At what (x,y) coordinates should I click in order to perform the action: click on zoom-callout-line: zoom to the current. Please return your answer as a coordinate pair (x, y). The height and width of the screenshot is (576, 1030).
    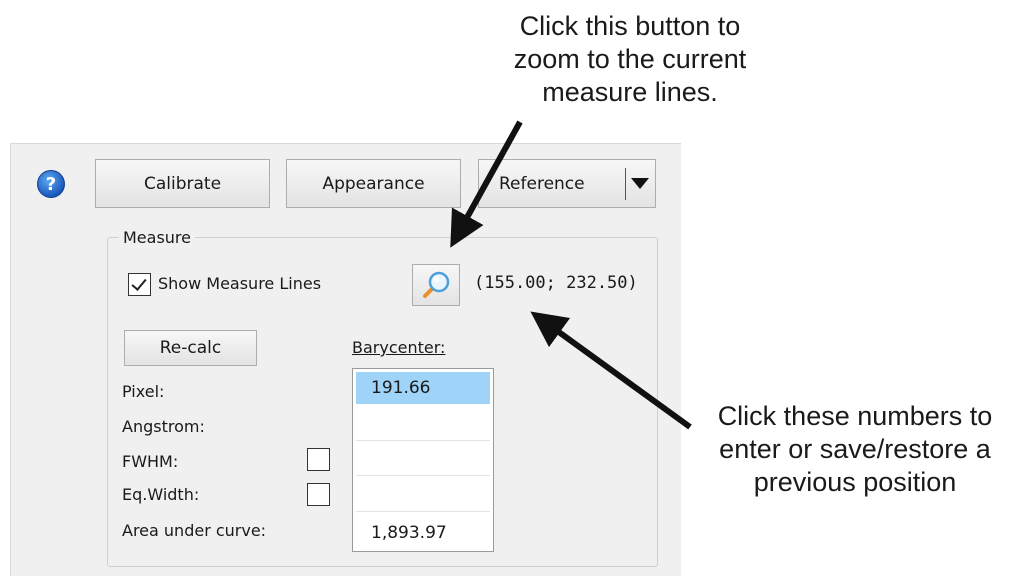
    Looking at the image, I should click on (630, 59).